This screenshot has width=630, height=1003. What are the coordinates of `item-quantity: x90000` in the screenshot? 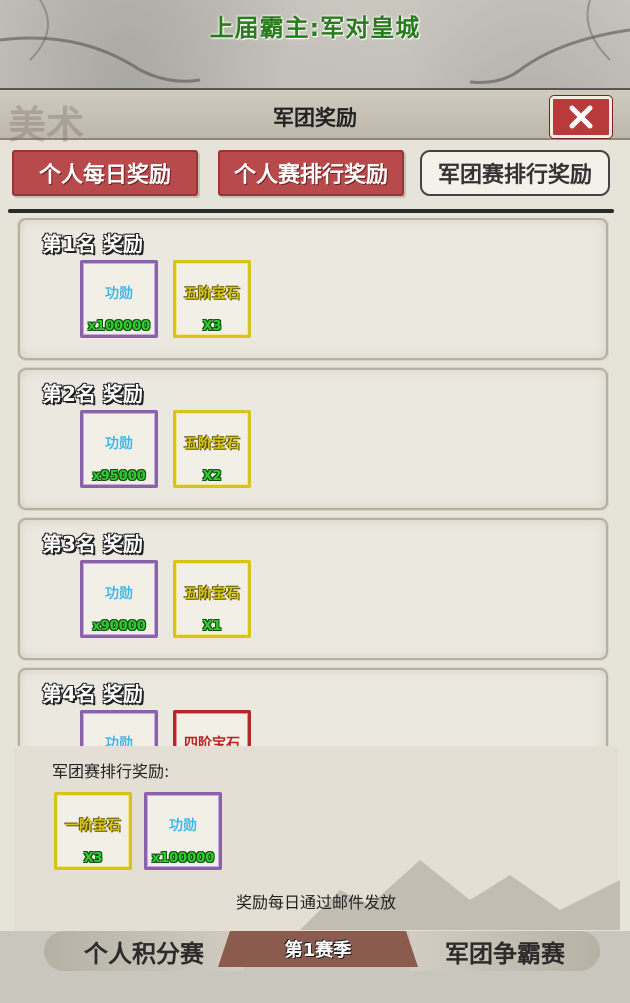 It's located at (119, 626).